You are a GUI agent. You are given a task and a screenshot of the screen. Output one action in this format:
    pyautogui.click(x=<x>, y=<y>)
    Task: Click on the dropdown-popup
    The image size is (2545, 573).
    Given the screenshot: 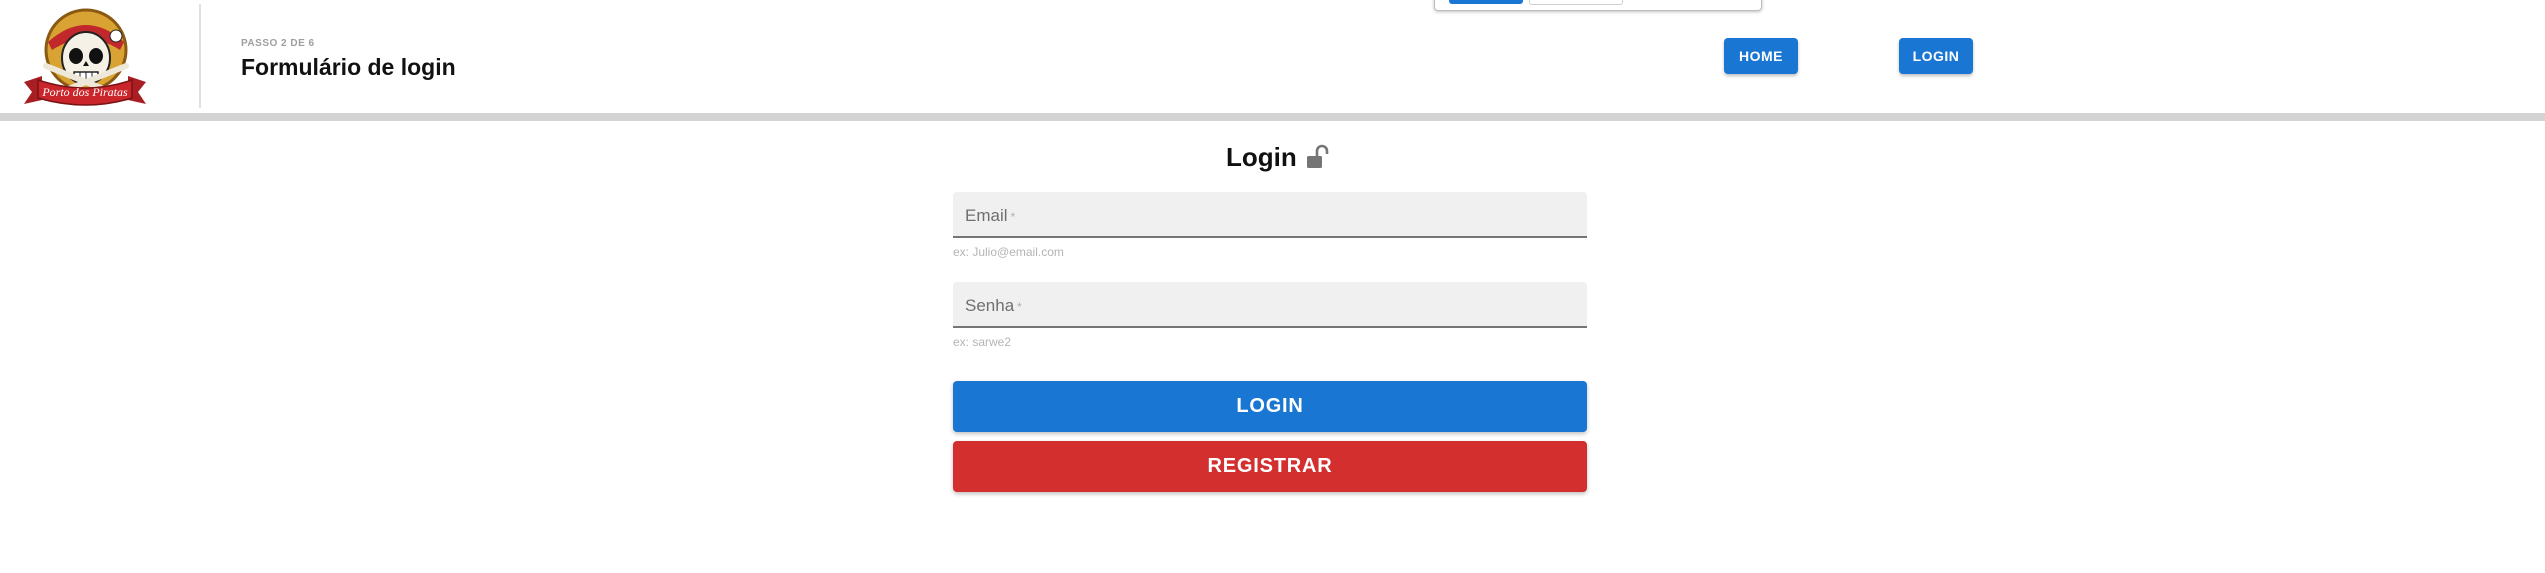 What is the action you would take?
    pyautogui.click(x=1598, y=5)
    